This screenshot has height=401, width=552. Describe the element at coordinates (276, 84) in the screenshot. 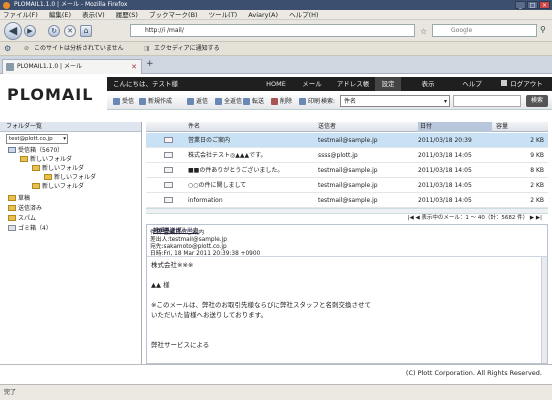

I see `nav-home: HOME` at that location.